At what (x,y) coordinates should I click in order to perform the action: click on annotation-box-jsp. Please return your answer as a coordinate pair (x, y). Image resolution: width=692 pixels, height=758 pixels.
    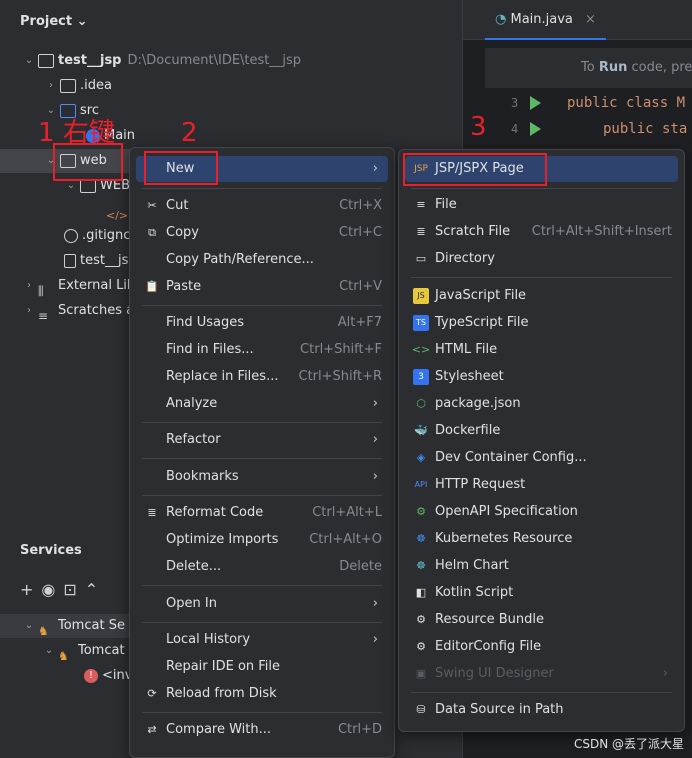
    Looking at the image, I should click on (475, 169).